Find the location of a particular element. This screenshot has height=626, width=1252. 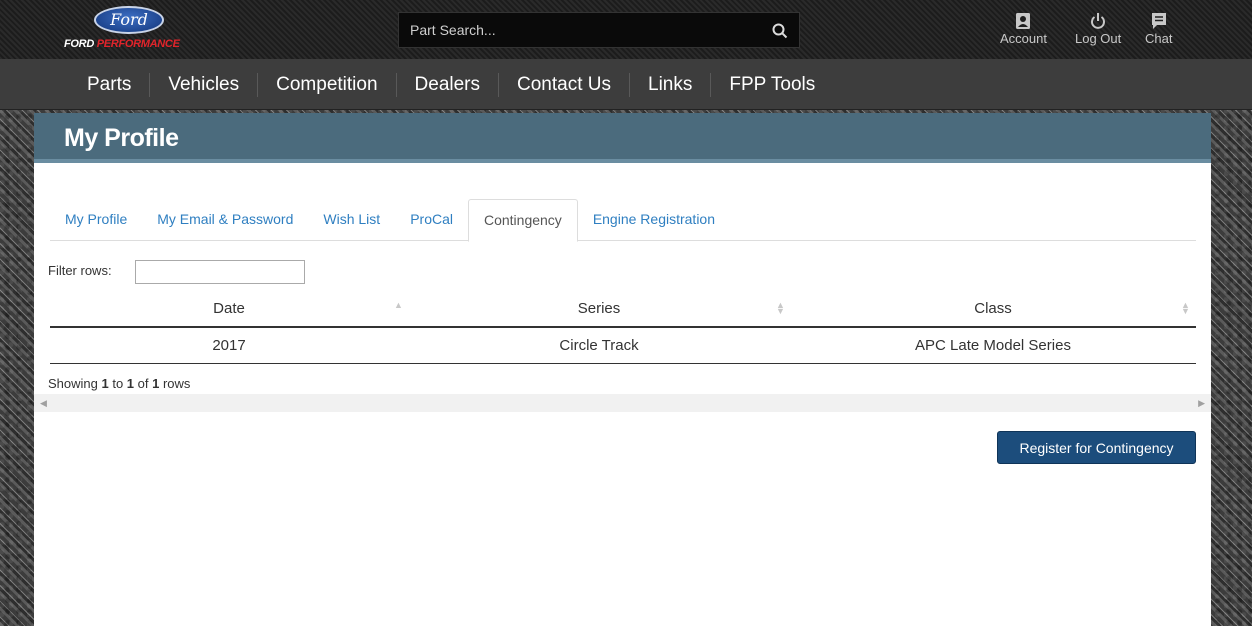

search-button is located at coordinates (780, 31).